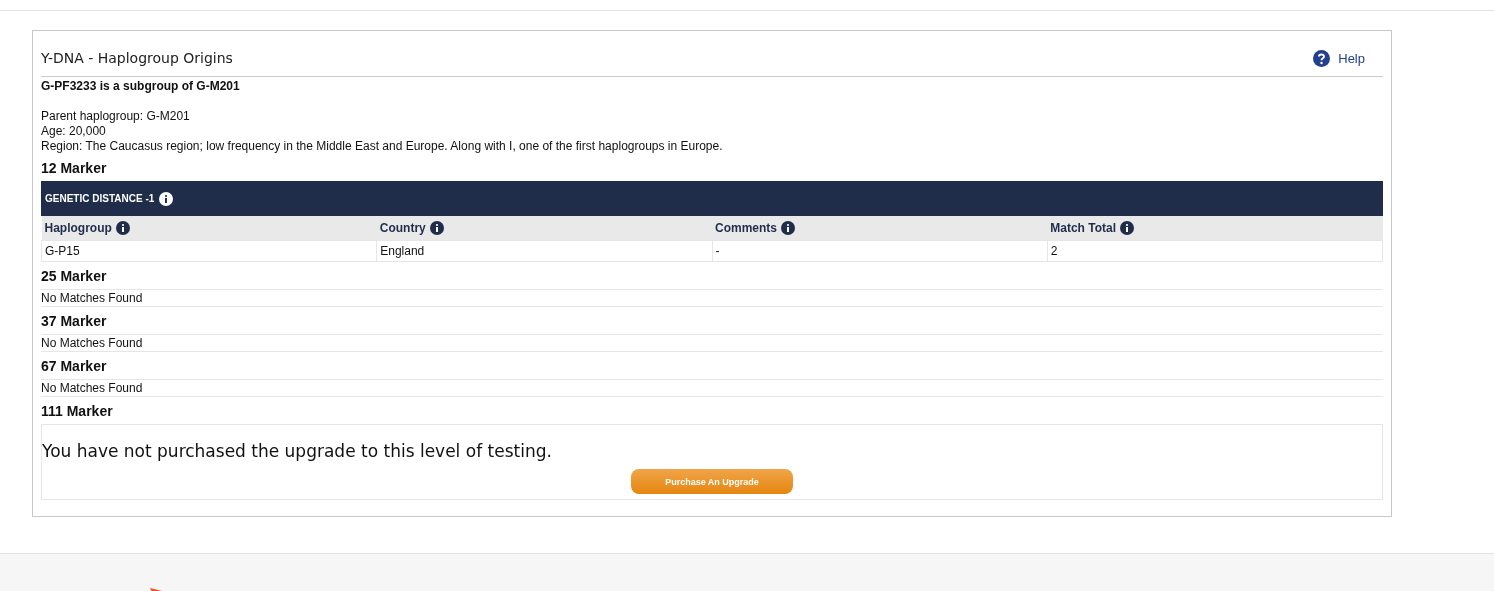 Image resolution: width=1494 pixels, height=591 pixels. I want to click on section-heading: 67 Marker, so click(74, 366).